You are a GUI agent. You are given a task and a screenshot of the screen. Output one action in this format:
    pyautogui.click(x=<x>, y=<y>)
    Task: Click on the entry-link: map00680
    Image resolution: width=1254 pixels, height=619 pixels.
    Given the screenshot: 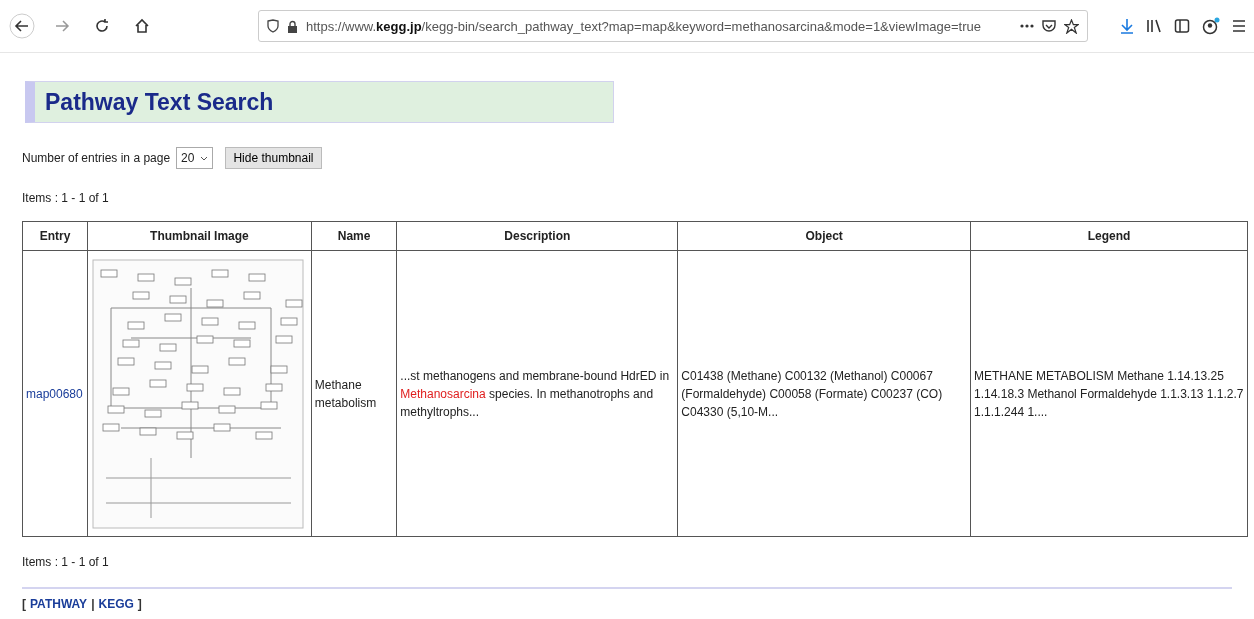 What is the action you would take?
    pyautogui.click(x=54, y=393)
    